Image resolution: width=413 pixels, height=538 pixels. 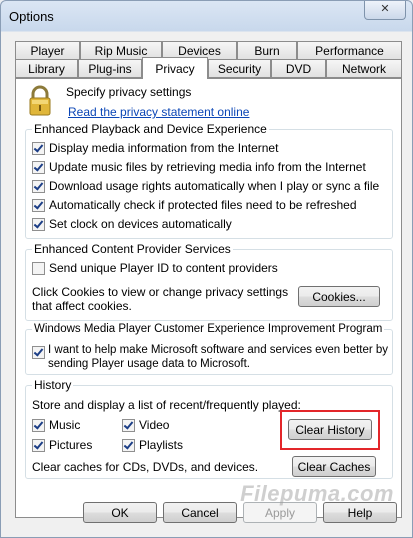 What do you see at coordinates (154, 425) in the screenshot?
I see `history-video-label: Video` at bounding box center [154, 425].